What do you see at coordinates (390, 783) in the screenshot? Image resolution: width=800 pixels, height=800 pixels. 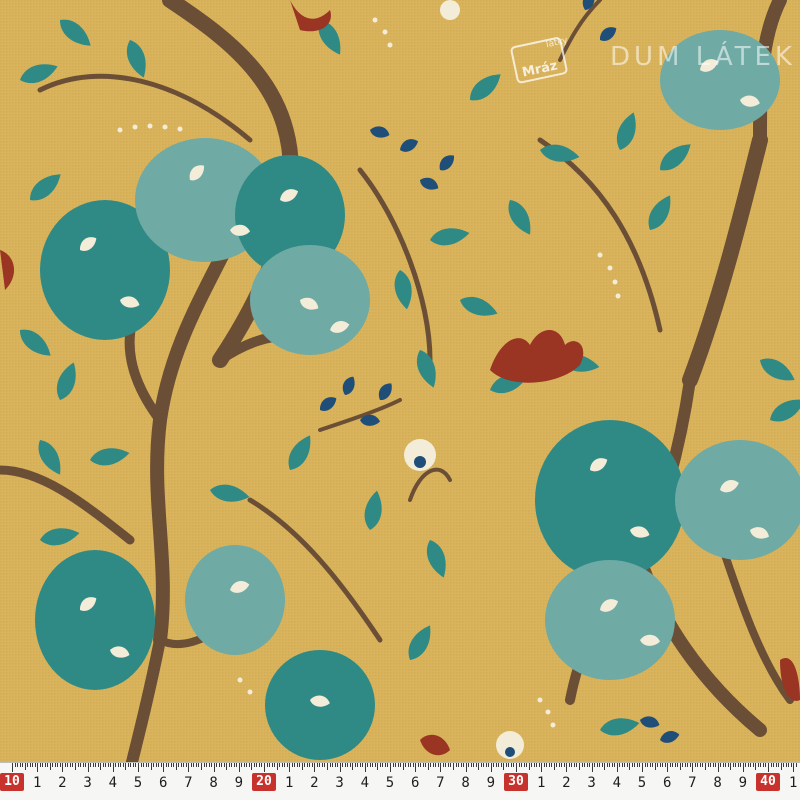 I see `ruler-label: 5` at bounding box center [390, 783].